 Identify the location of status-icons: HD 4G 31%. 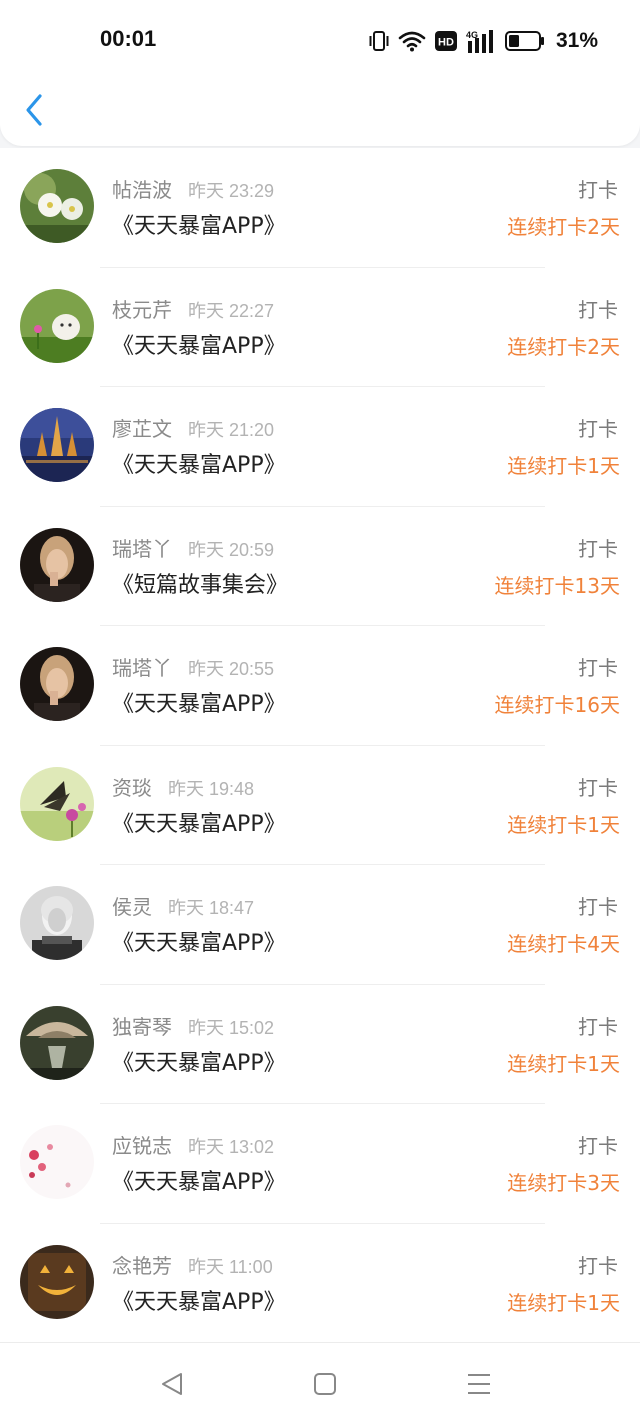
(483, 41).